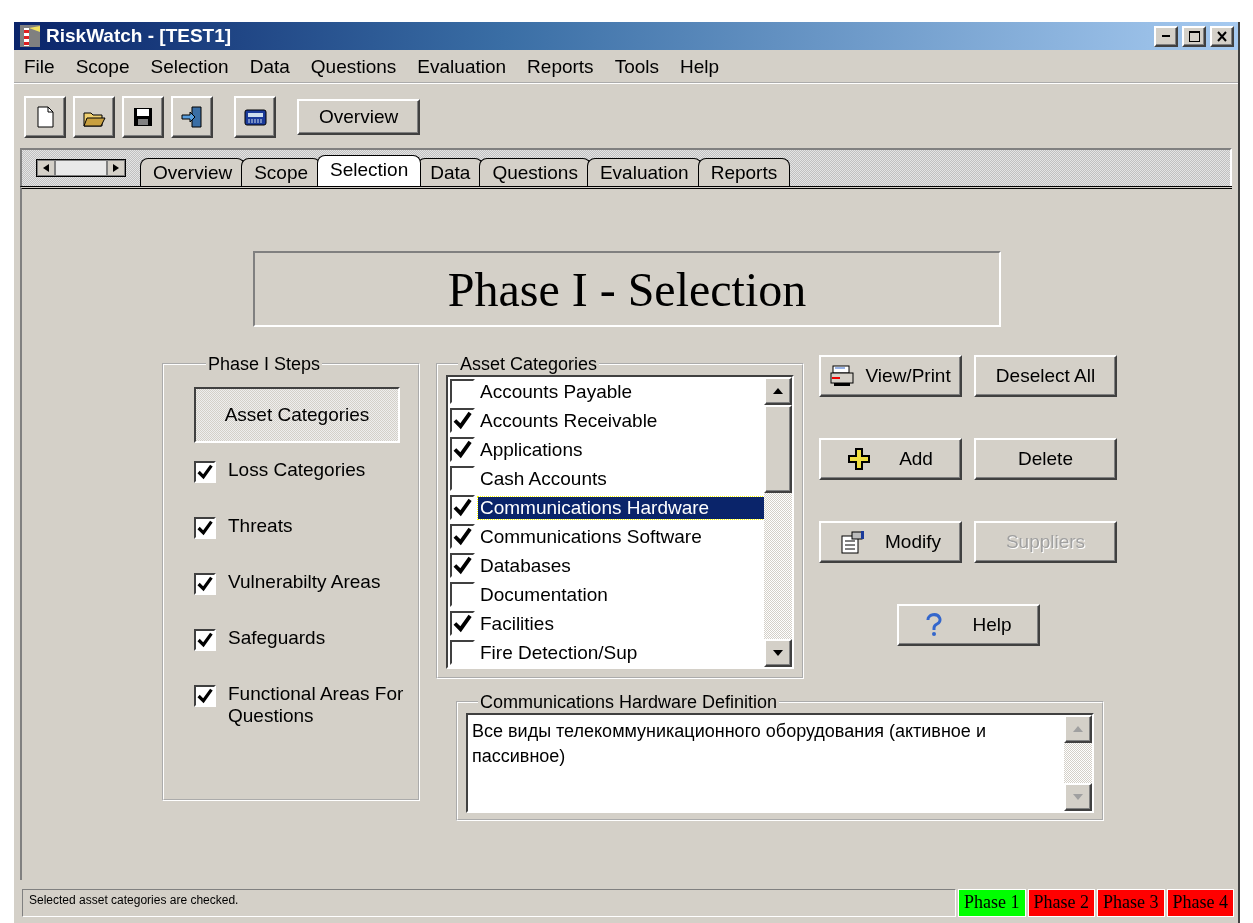 The width and height of the screenshot is (1253, 923). I want to click on list-item: Accounts Receivable, so click(568, 420).